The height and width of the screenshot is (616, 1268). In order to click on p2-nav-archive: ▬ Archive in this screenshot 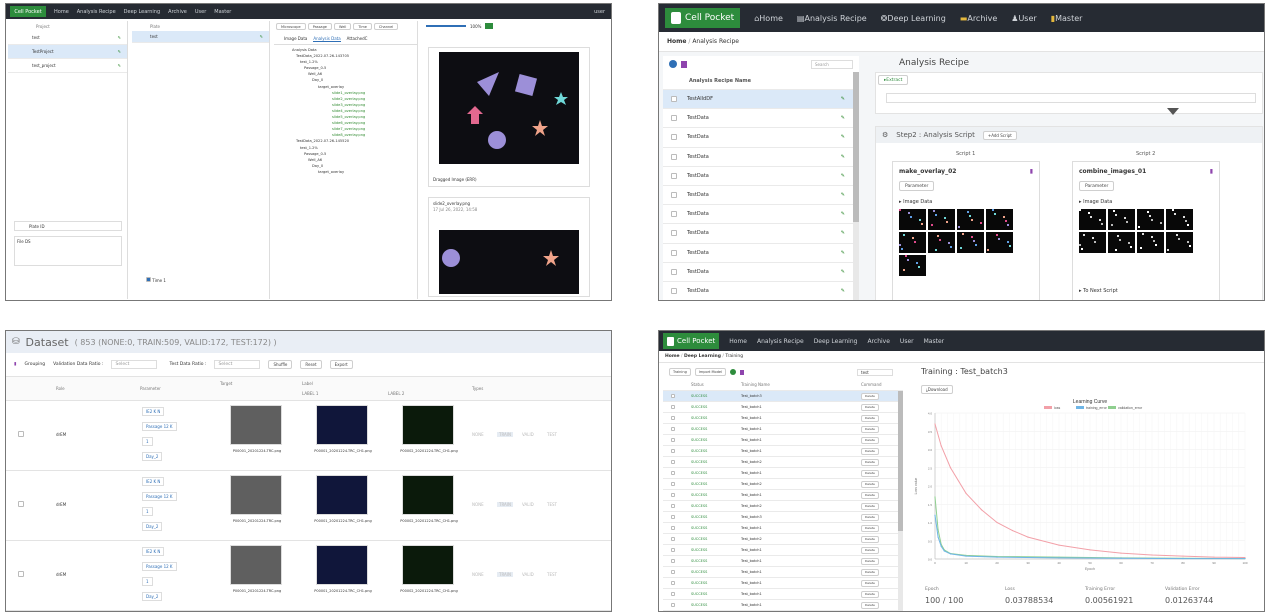, I will do `click(979, 18)`.